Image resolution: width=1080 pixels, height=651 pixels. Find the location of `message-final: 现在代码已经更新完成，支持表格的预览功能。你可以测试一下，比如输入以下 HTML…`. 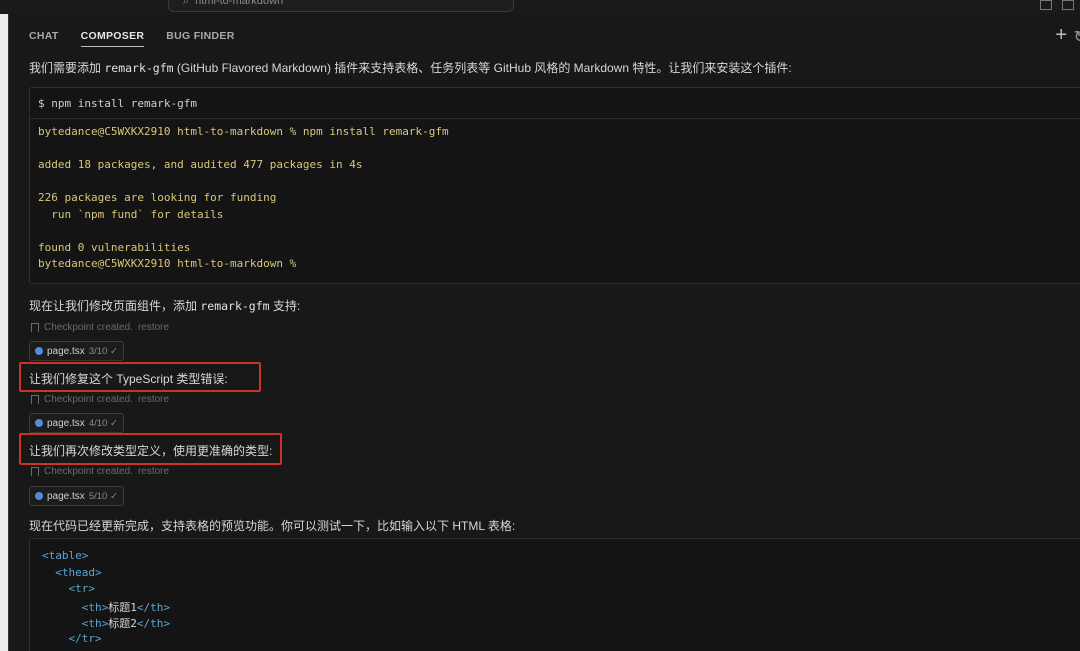

message-final: 现在代码已经更新完成，支持表格的预览功能。你可以测试一下，比如输入以下 HTML… is located at coordinates (272, 526).